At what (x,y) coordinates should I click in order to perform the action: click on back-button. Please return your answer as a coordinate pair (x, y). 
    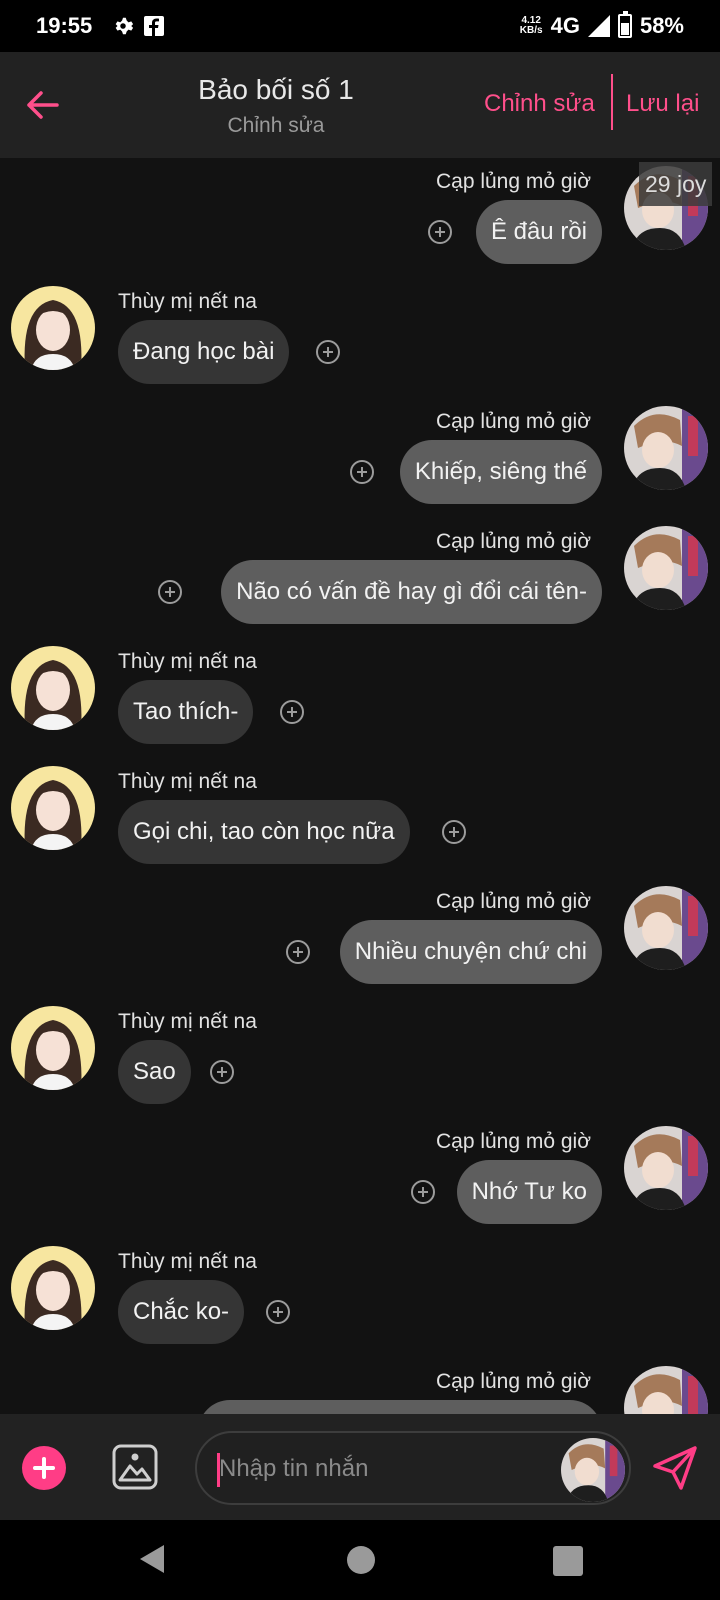
    Looking at the image, I should click on (42, 105).